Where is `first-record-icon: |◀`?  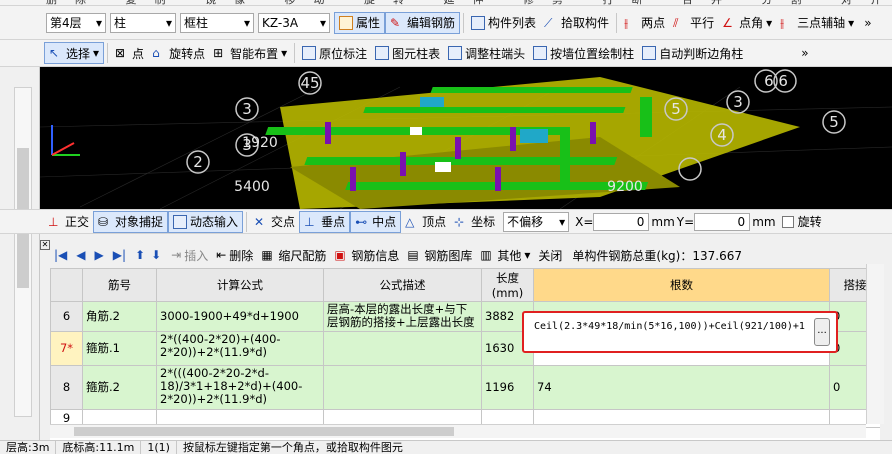 first-record-icon: |◀ is located at coordinates (60, 255).